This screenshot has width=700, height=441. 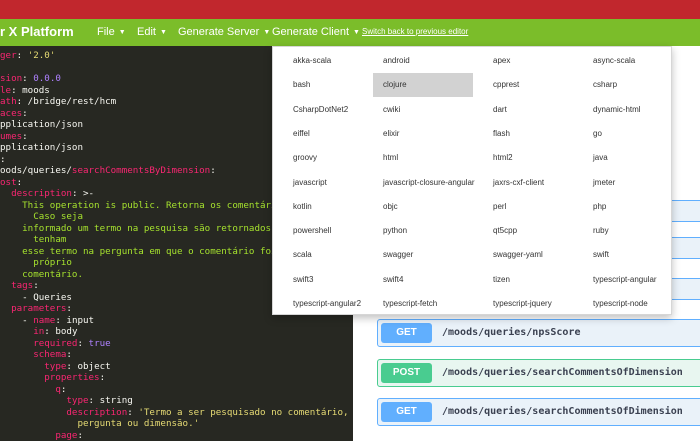 I want to click on client-option-swagger: swagger, so click(x=433, y=255).